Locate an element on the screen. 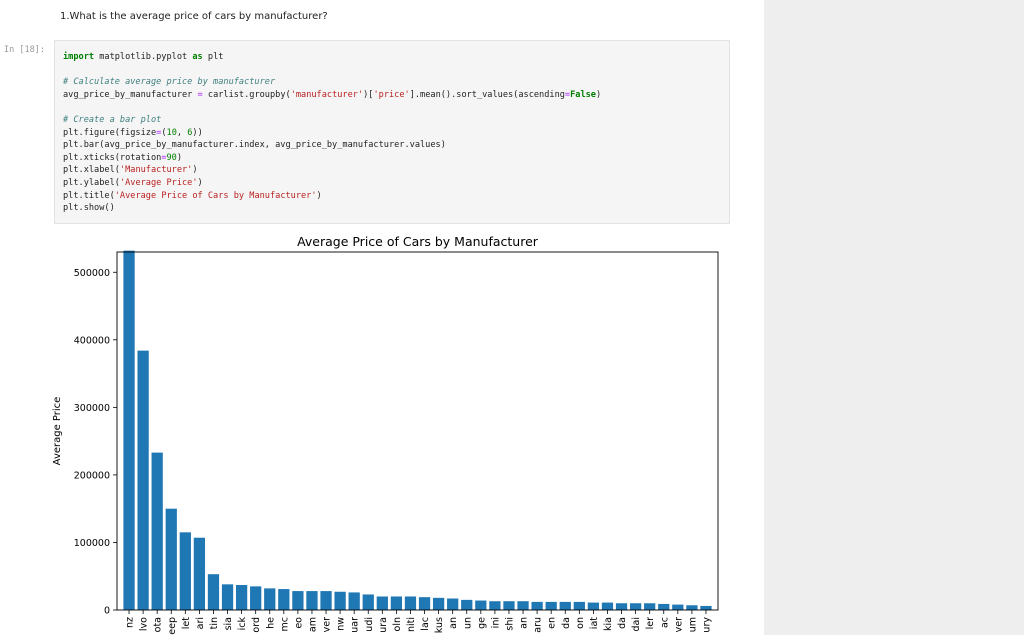 The width and height of the screenshot is (1024, 635). x-tick-label: ac is located at coordinates (664, 622).